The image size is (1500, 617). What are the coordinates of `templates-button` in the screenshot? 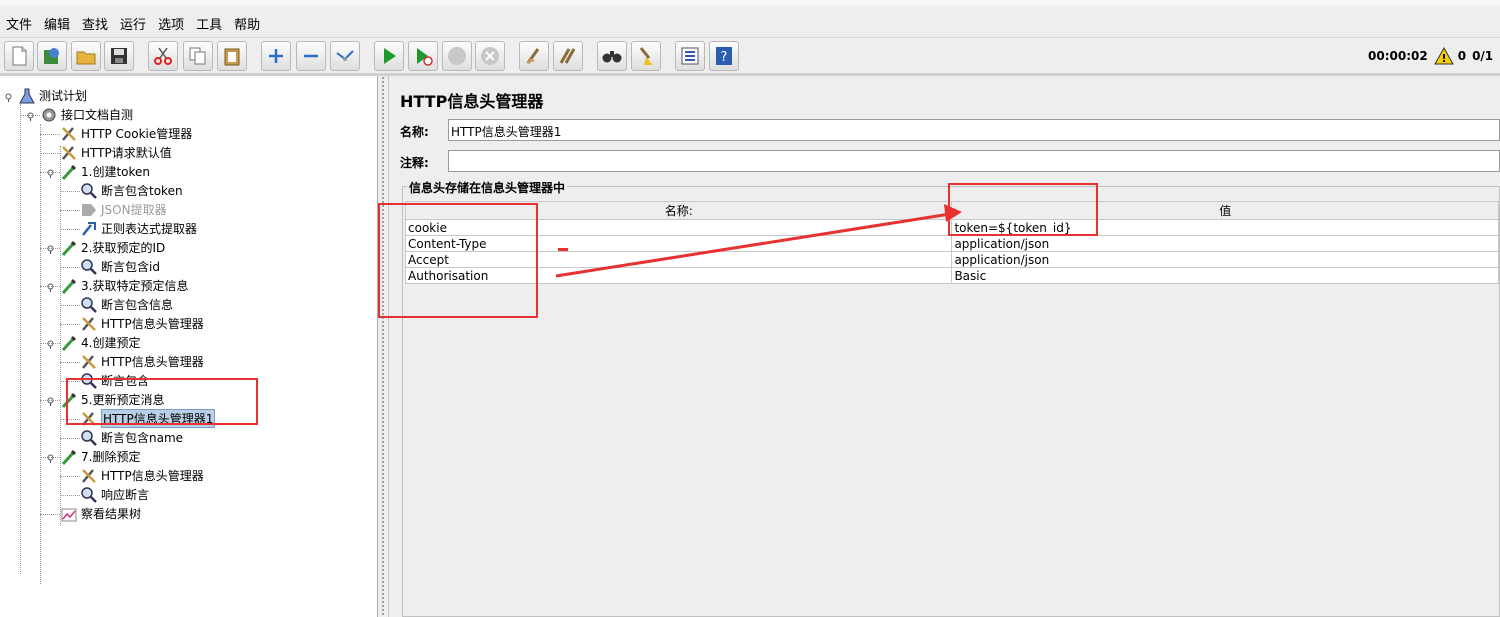 It's located at (52, 56).